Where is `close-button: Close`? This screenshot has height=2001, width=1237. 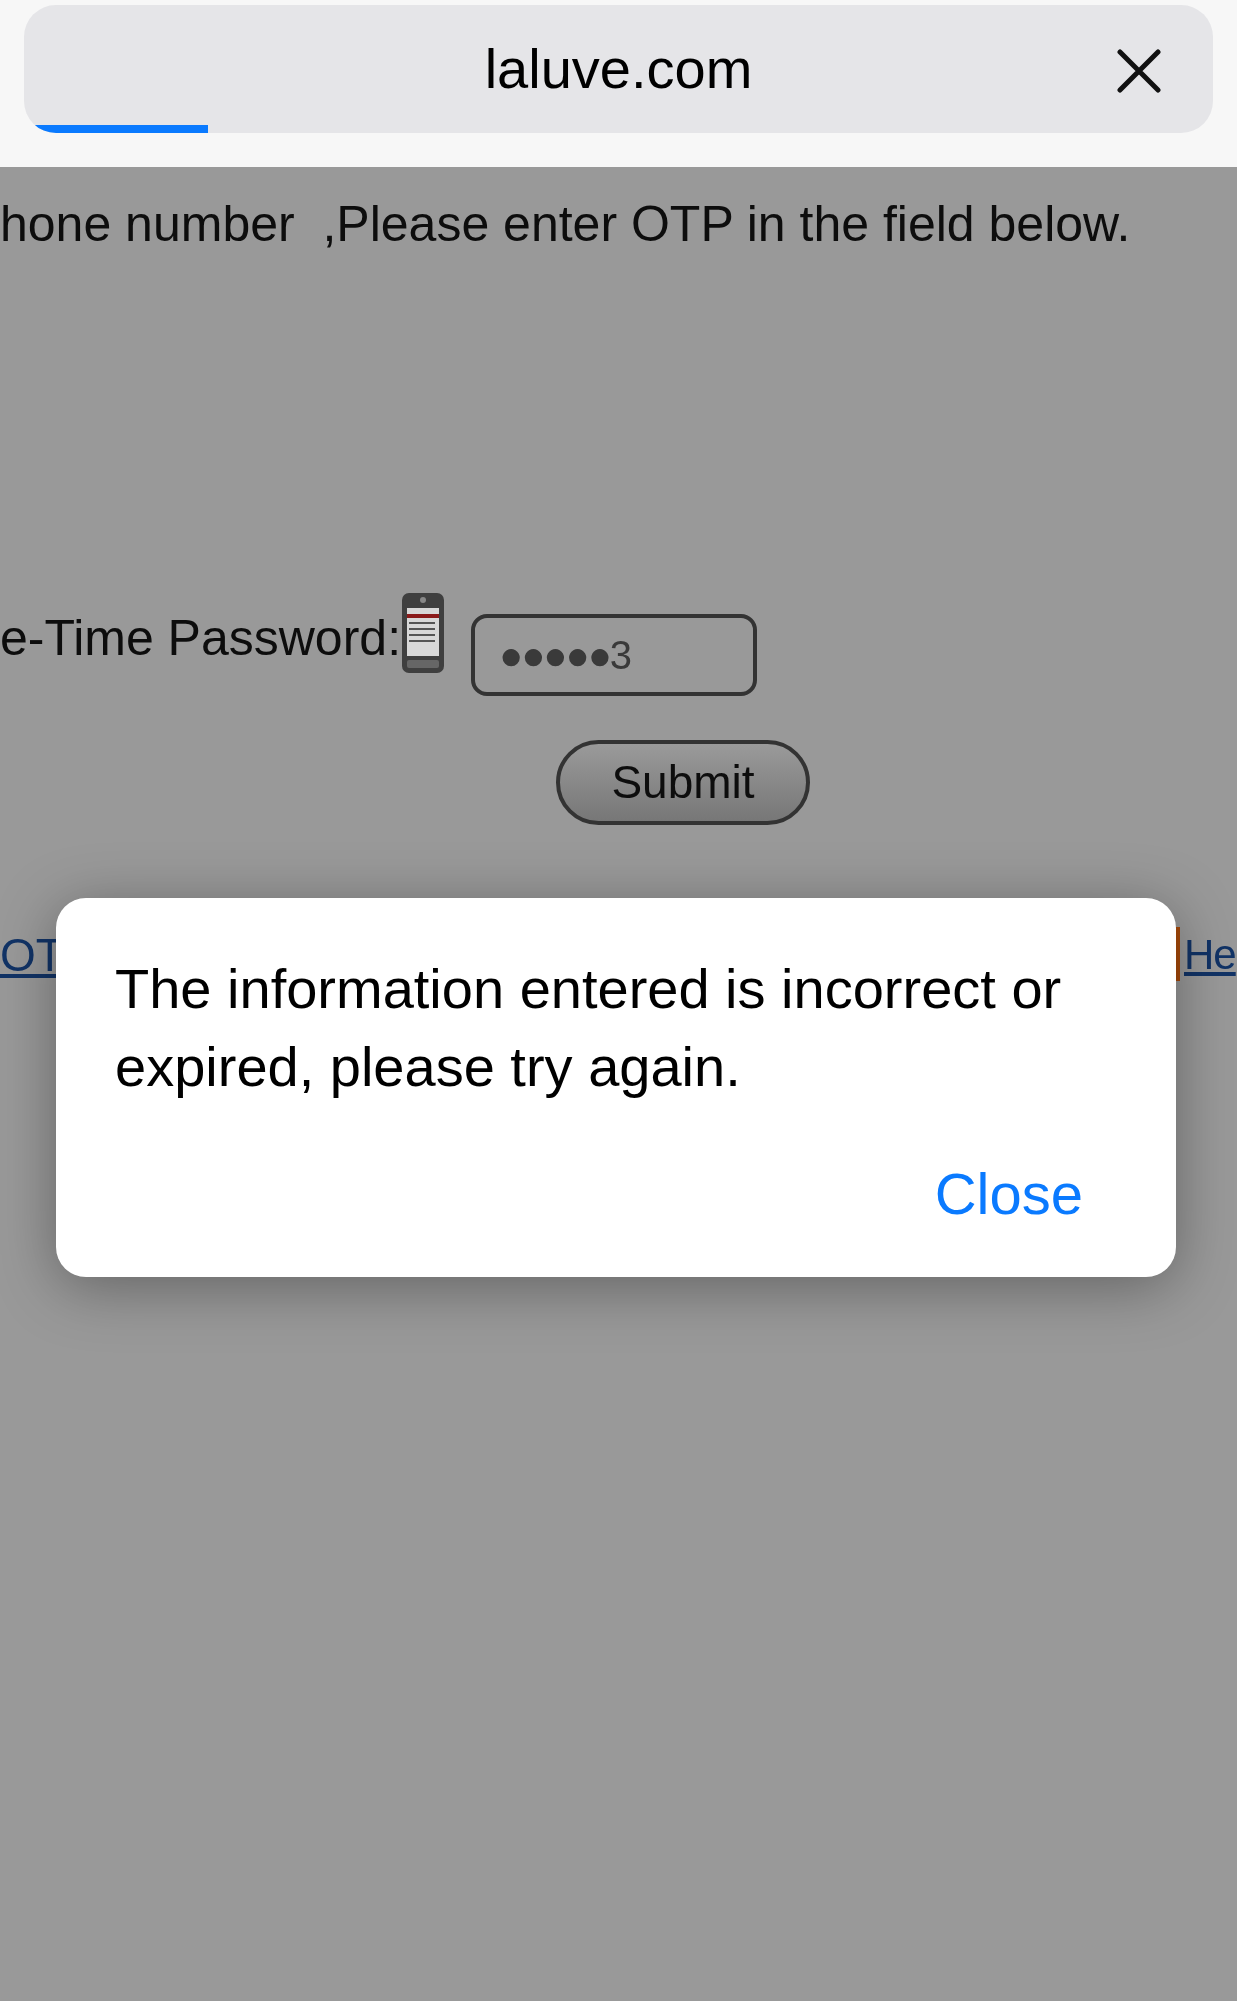
close-button: Close is located at coordinates (1008, 1193).